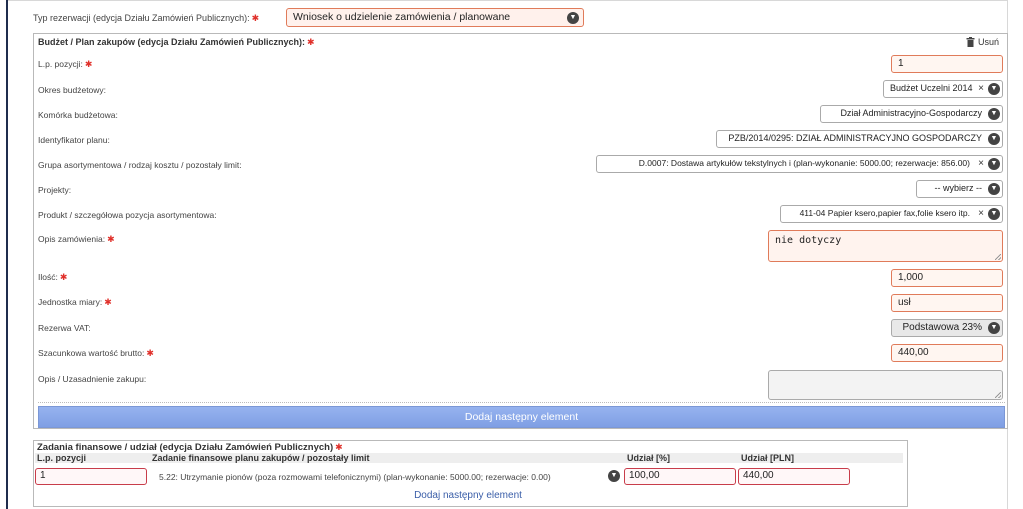  Describe the element at coordinates (931, 88) in the screenshot. I see `okres-value: Budżet Uczelni 2014` at that location.